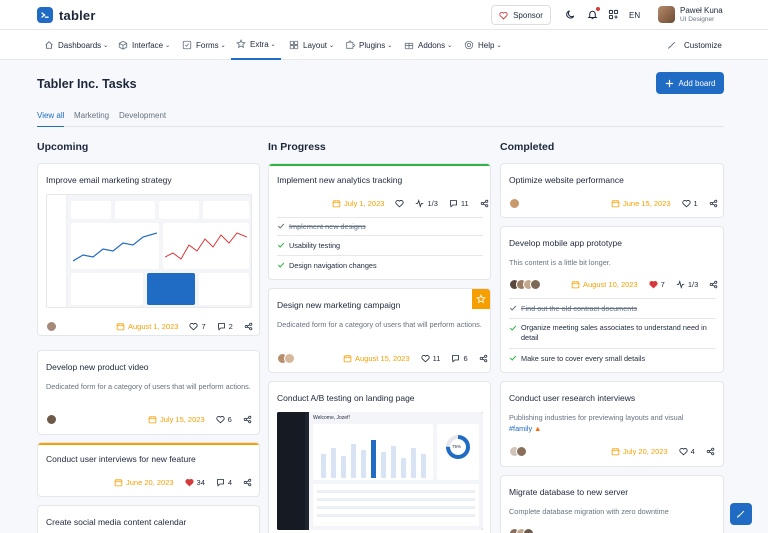  Describe the element at coordinates (701, 10) in the screenshot. I see `user-name: Paweł Kuna` at that location.